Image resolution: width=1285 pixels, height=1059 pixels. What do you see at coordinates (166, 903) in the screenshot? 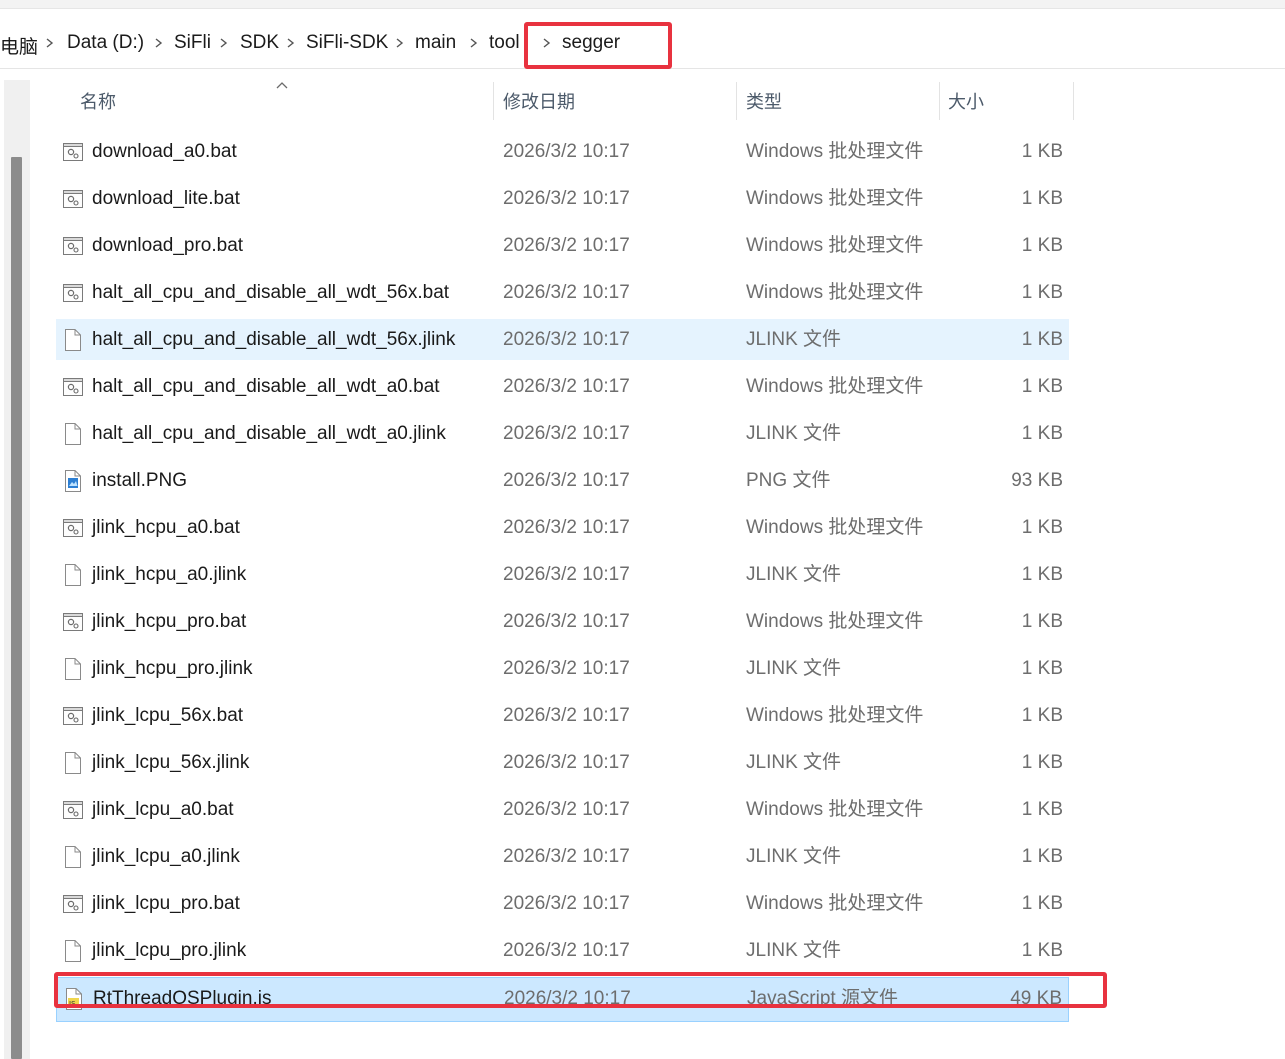
I see `file-name: jlink_lcpu_pro.bat` at bounding box center [166, 903].